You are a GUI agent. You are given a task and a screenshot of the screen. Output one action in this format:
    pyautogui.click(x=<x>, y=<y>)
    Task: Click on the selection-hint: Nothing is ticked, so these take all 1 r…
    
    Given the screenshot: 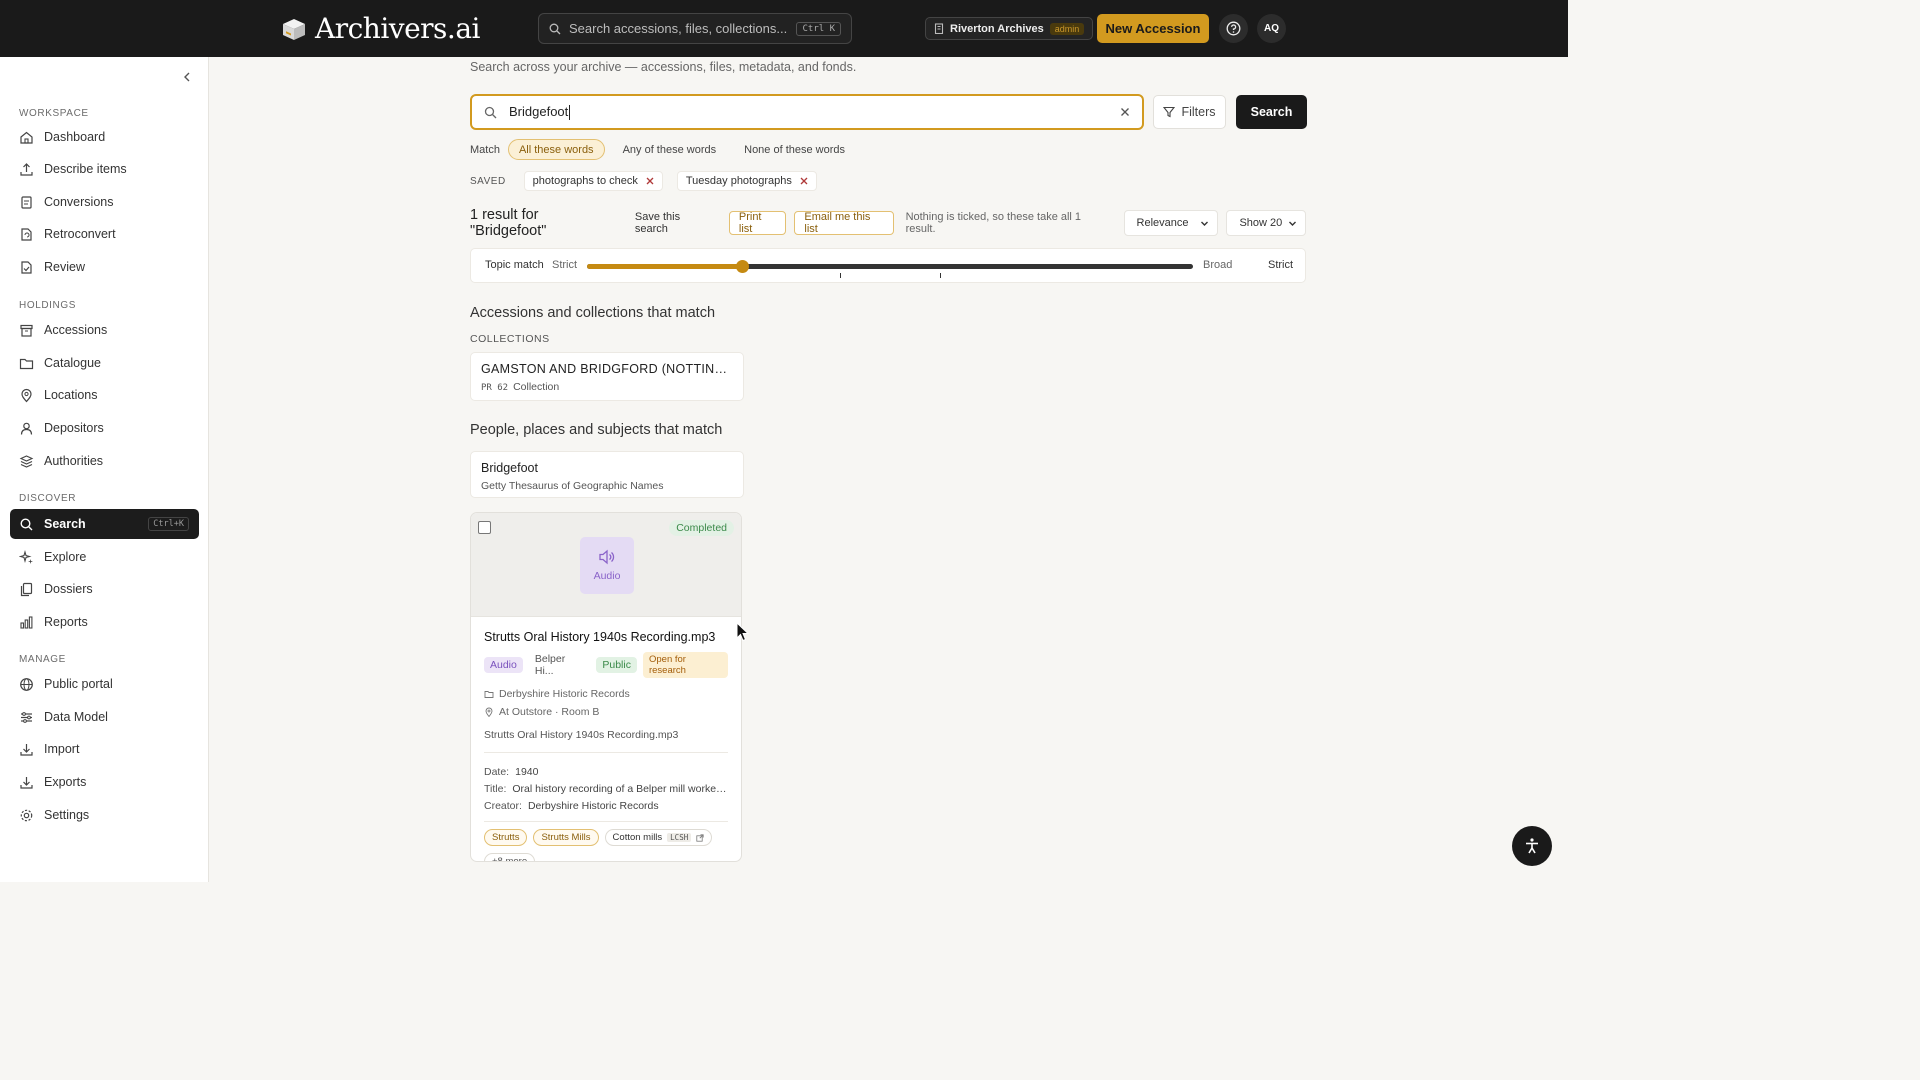 What is the action you would take?
    pyautogui.click(x=993, y=223)
    